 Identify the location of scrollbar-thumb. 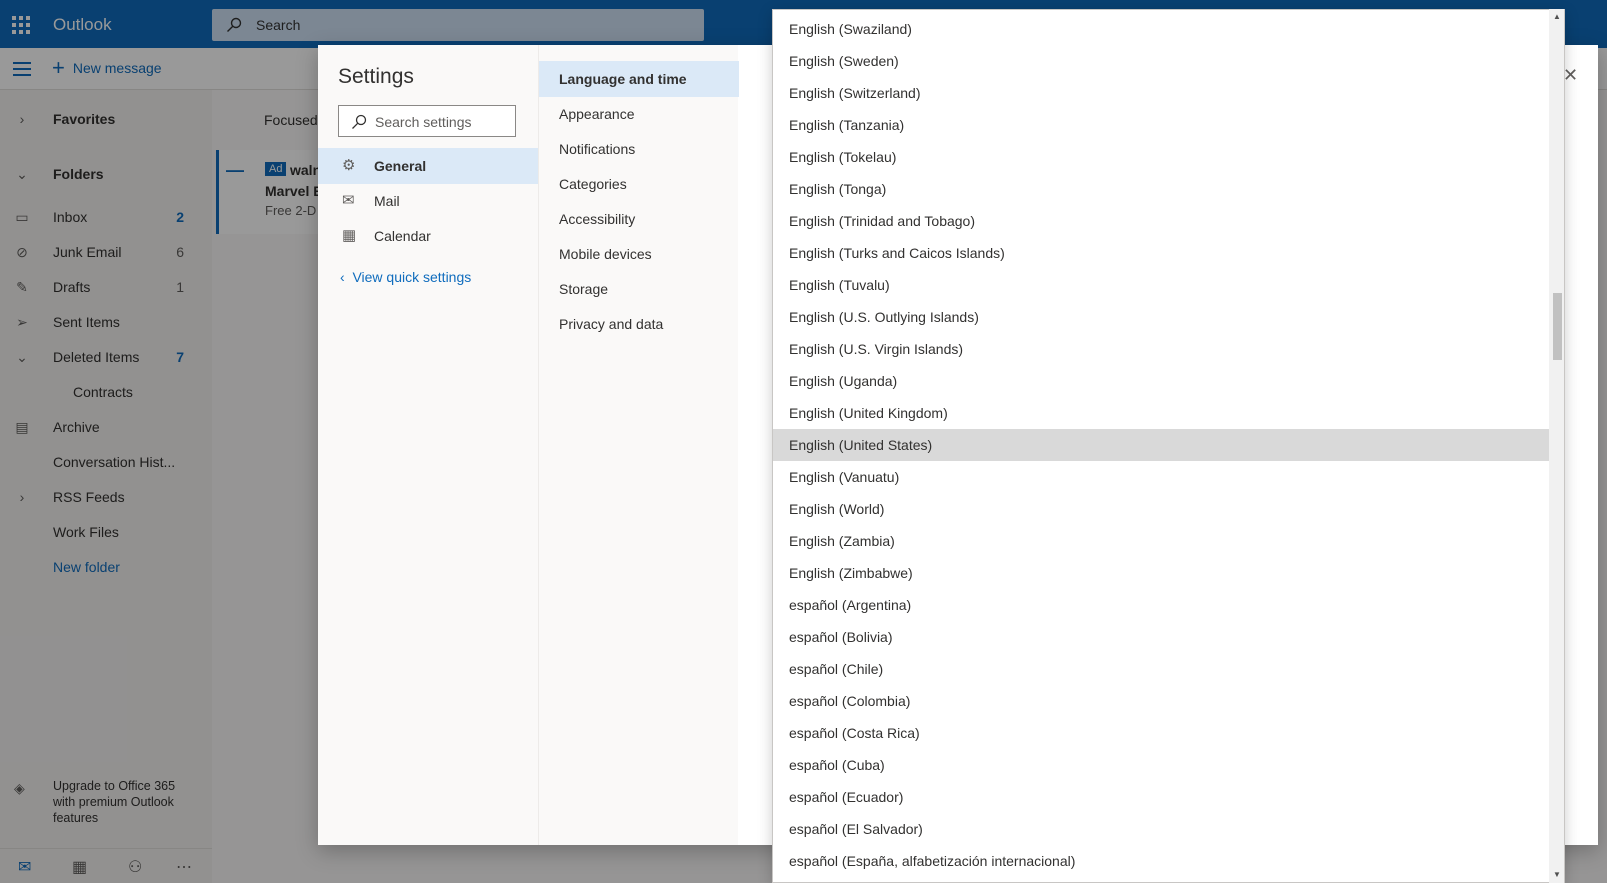
(1557, 326).